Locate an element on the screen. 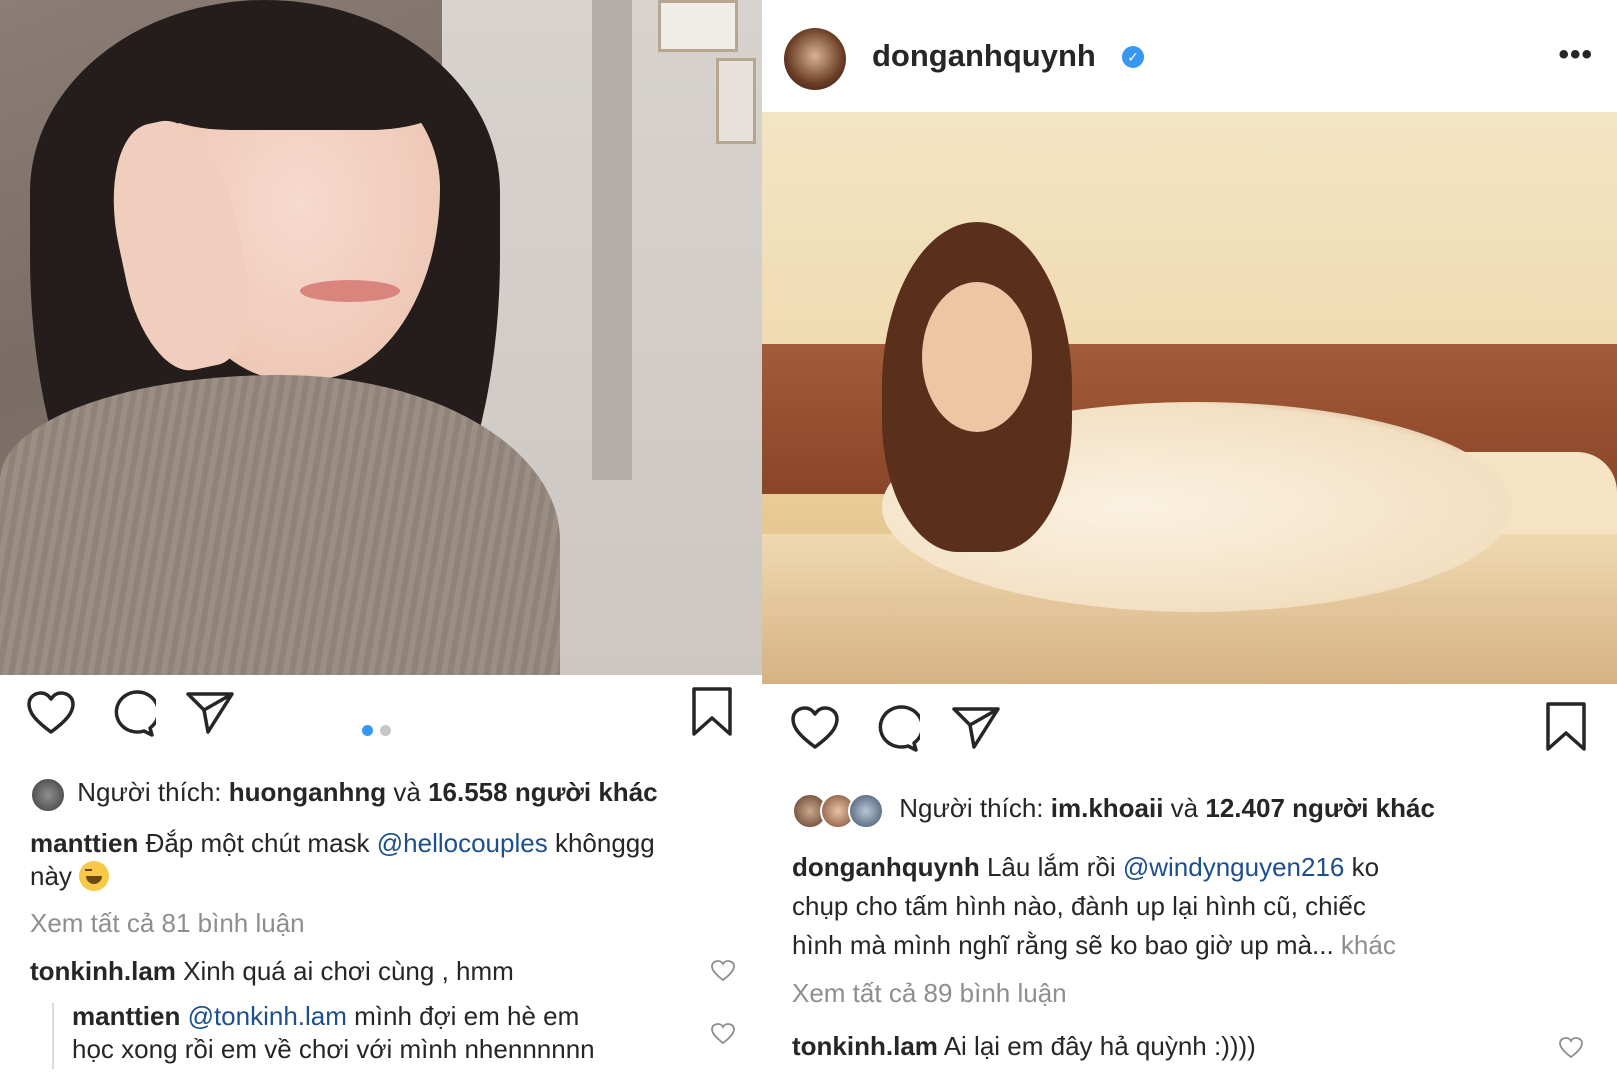  reply-text: mình đợi em hè em is located at coordinates (463, 1016).